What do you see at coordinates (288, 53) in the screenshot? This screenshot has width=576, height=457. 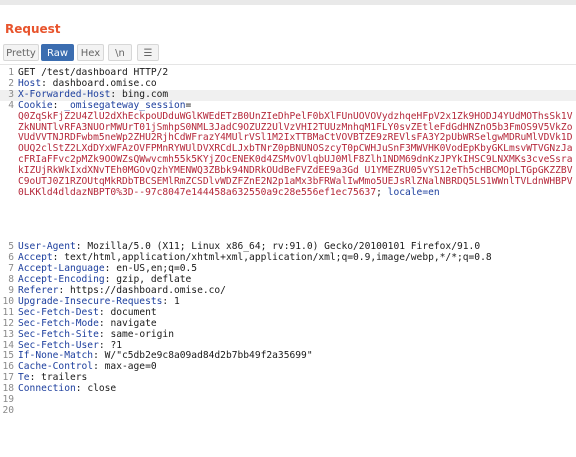 I see `view-toolbar: Pretty Raw Hex \n ☰` at bounding box center [288, 53].